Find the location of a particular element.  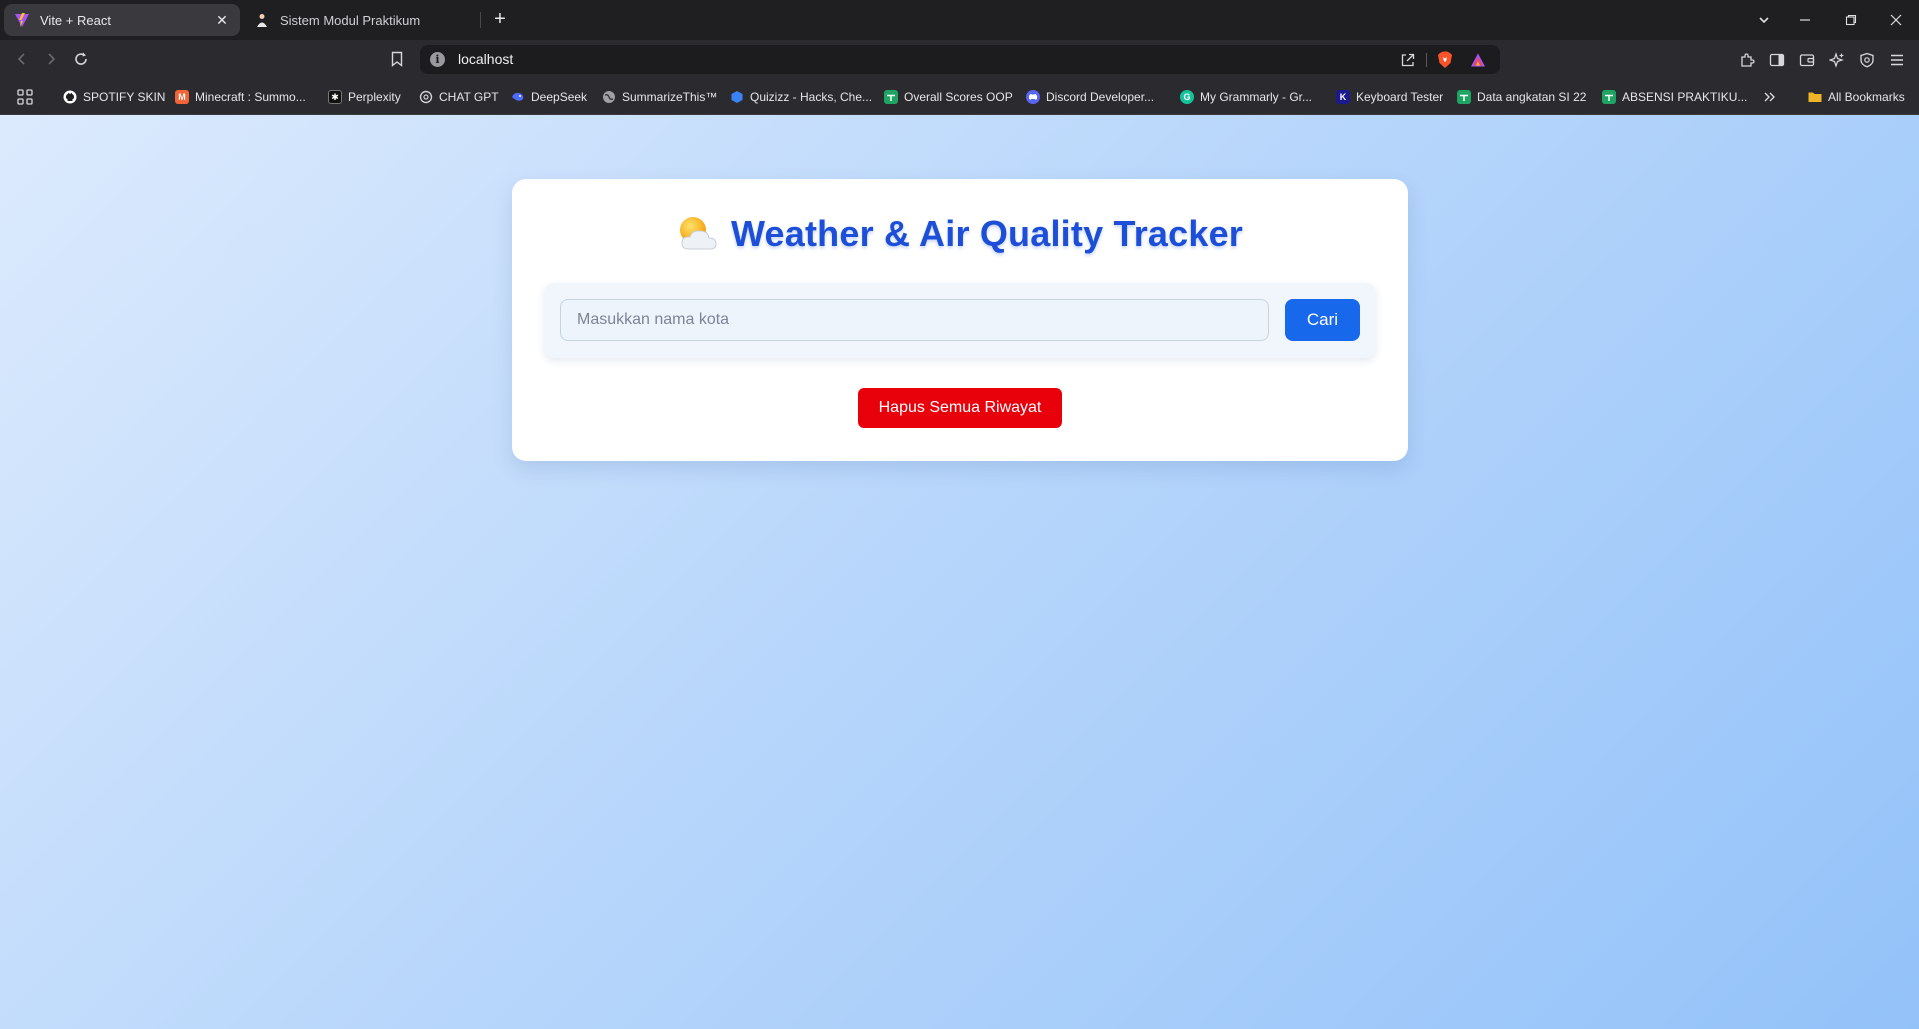

person-icon is located at coordinates (262, 20).